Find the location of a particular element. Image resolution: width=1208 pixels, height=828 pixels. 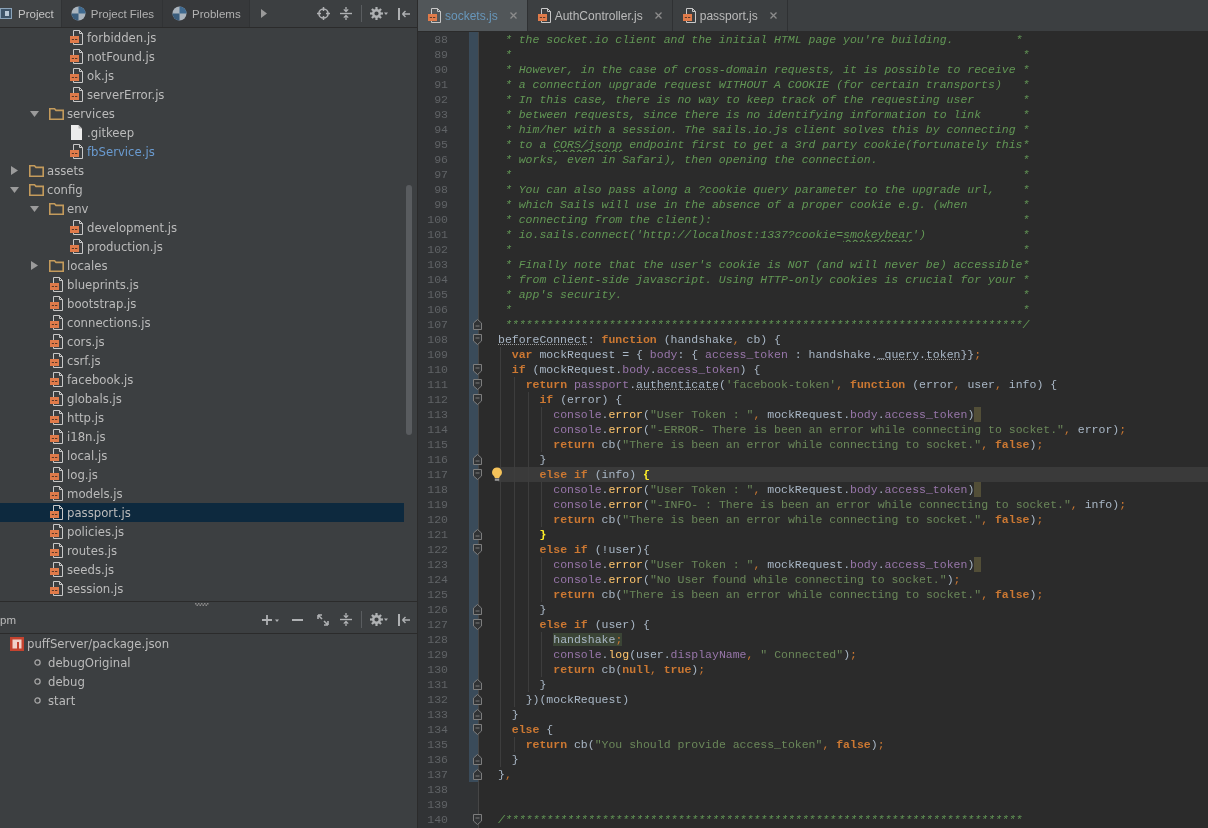

tree-item: i18n.js is located at coordinates (202, 436).